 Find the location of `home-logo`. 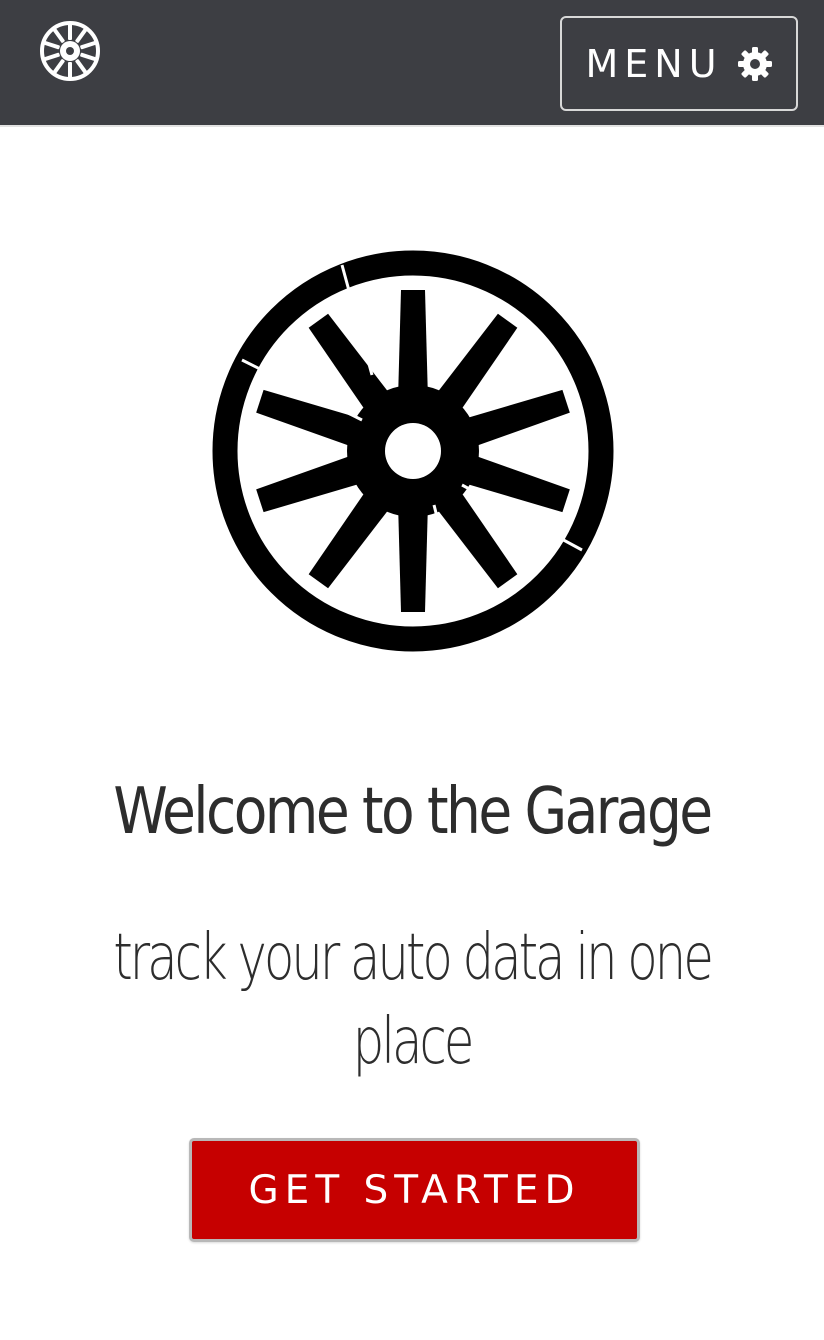

home-logo is located at coordinates (70, 51).